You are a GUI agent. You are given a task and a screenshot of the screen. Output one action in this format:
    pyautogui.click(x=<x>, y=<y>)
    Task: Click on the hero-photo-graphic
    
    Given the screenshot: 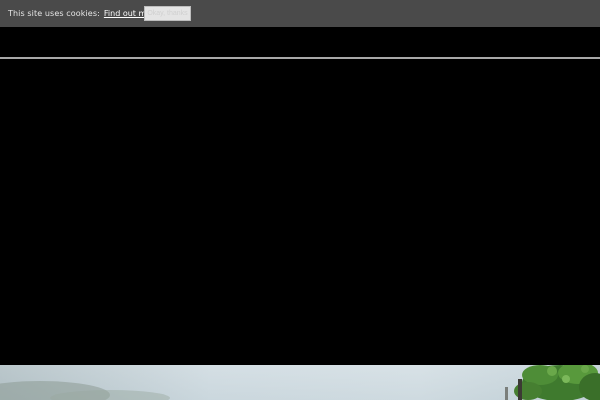 What is the action you would take?
    pyautogui.click(x=300, y=382)
    